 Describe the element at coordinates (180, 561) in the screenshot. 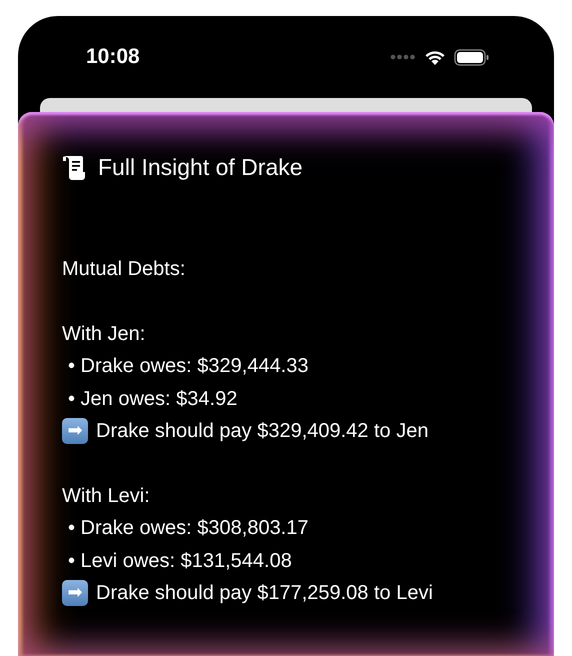

I see `debt-item: • Levi owes: $131,544.08` at that location.